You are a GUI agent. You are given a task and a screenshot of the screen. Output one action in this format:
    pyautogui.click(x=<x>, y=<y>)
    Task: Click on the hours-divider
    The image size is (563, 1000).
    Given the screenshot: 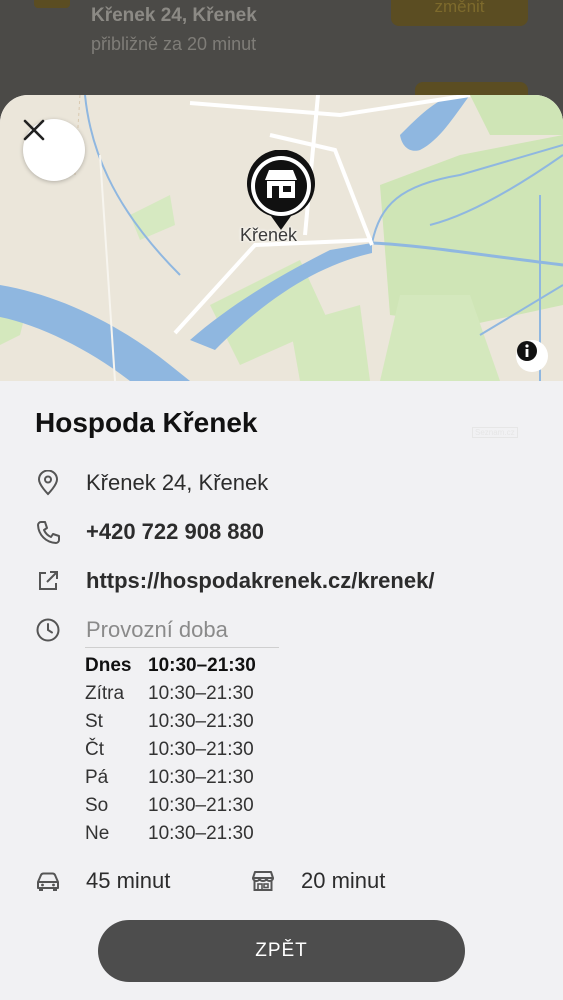 What is the action you would take?
    pyautogui.click(x=182, y=647)
    